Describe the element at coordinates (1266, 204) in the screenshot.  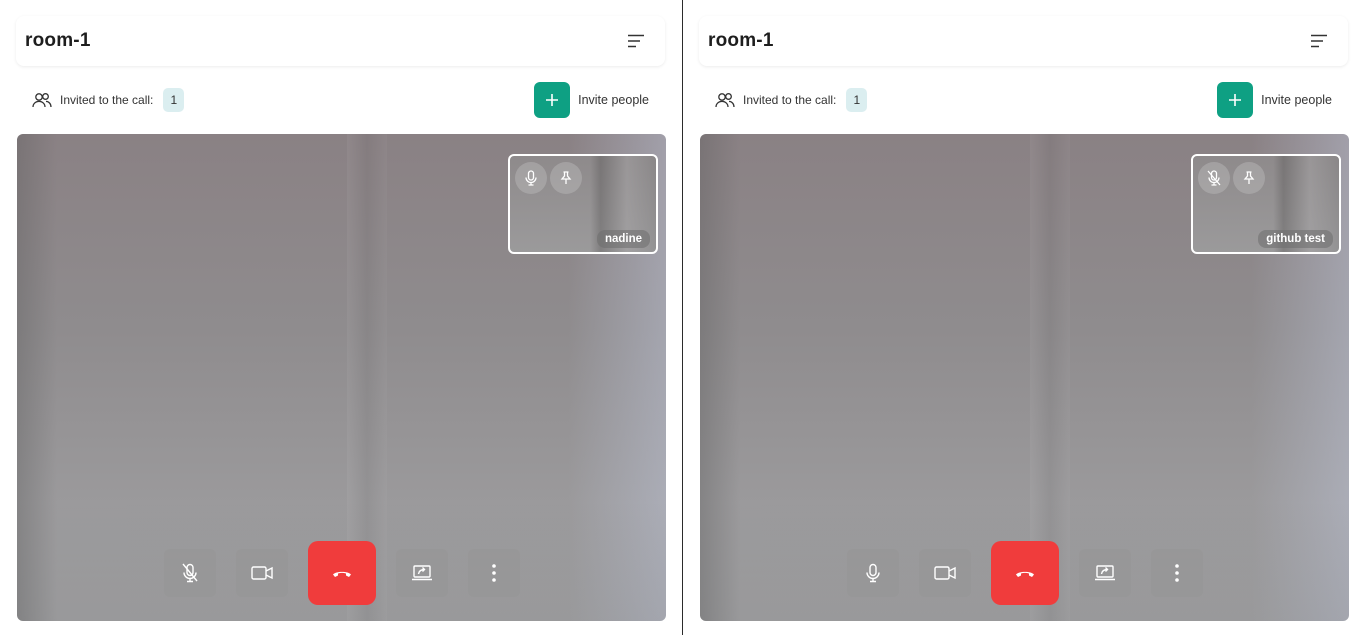
I see `participant-thumbnail: github test` at that location.